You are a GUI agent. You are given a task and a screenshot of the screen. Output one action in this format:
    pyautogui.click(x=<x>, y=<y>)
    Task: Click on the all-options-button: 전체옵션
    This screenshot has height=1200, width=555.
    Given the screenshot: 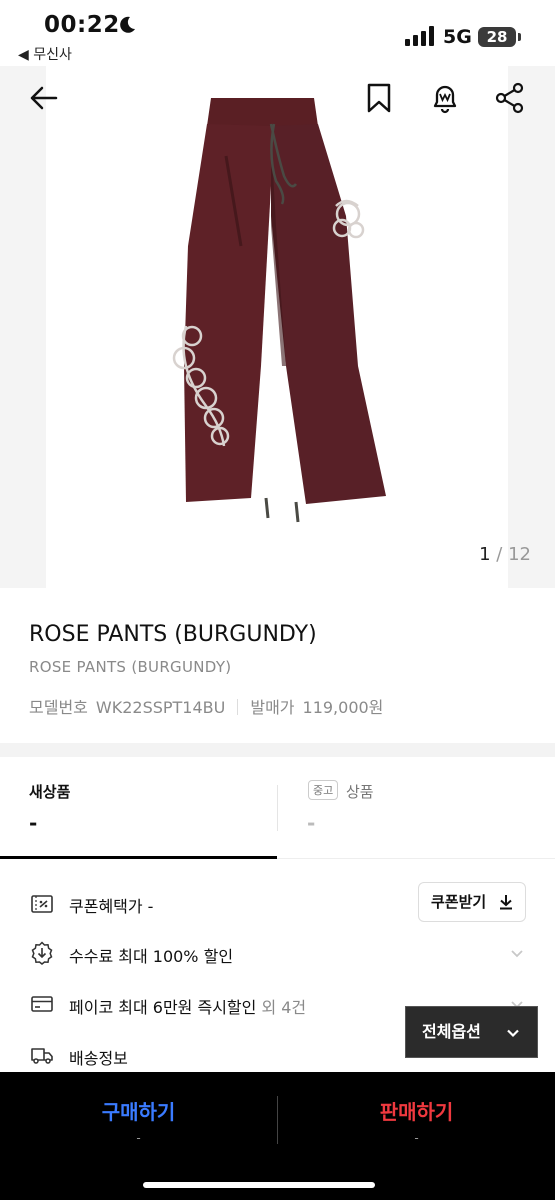 What is the action you would take?
    pyautogui.click(x=471, y=1032)
    